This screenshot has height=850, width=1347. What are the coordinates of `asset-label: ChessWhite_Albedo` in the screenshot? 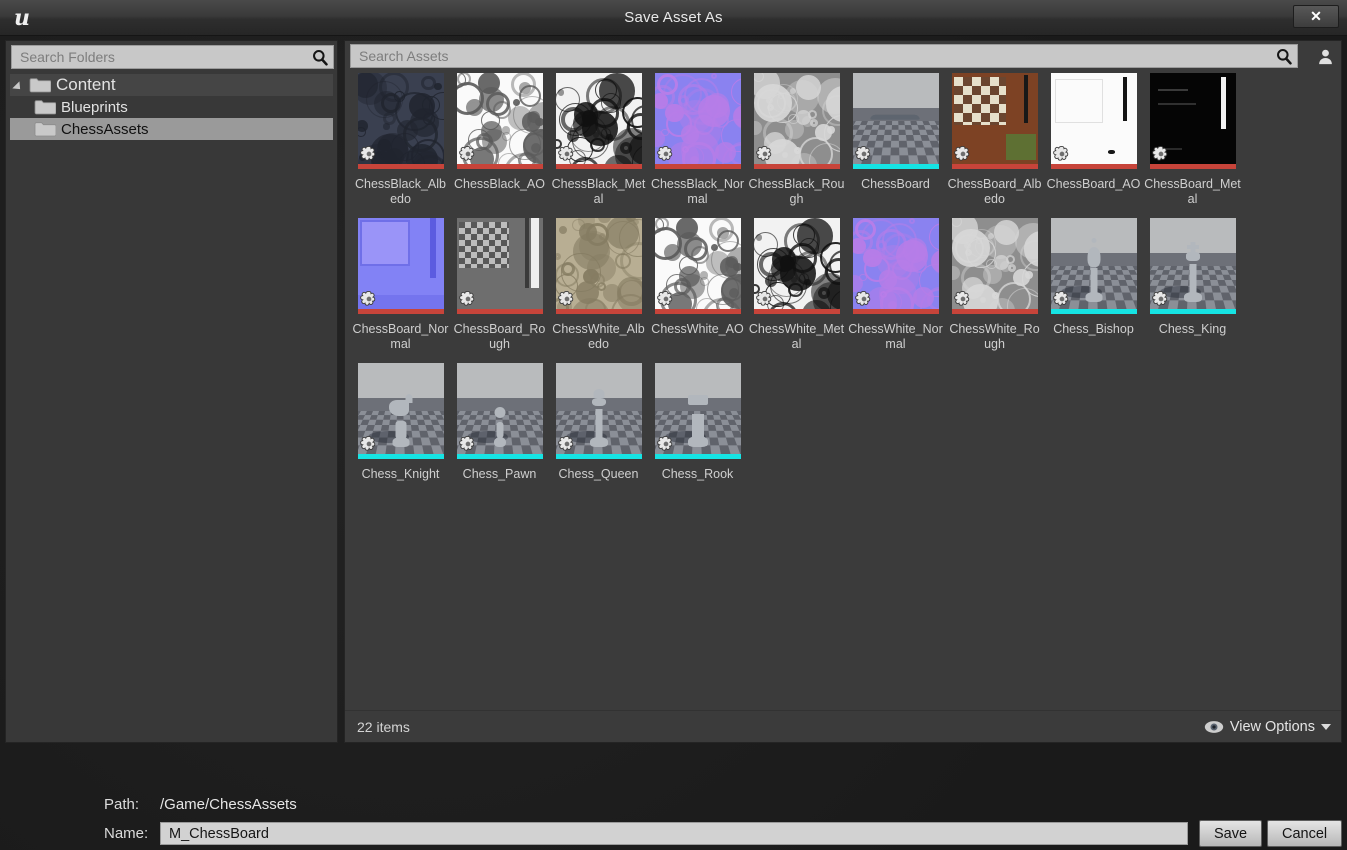 It's located at (598, 336).